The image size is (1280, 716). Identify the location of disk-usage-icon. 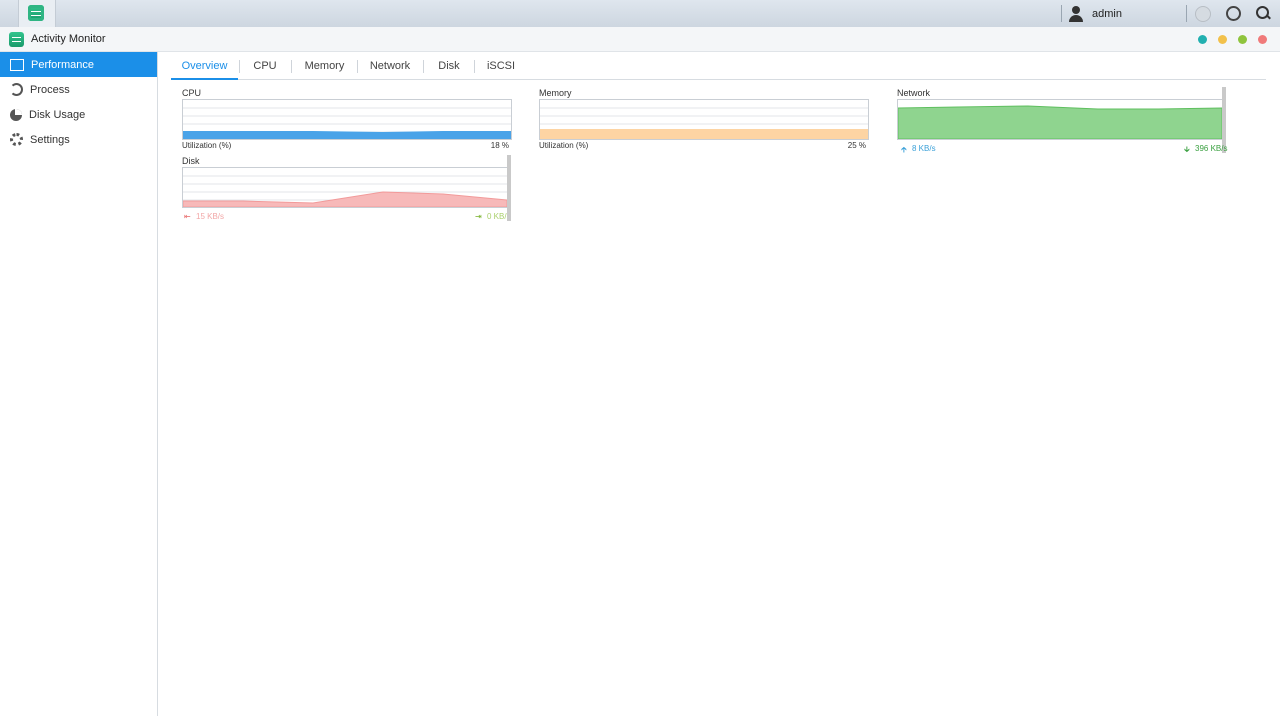
(16, 114).